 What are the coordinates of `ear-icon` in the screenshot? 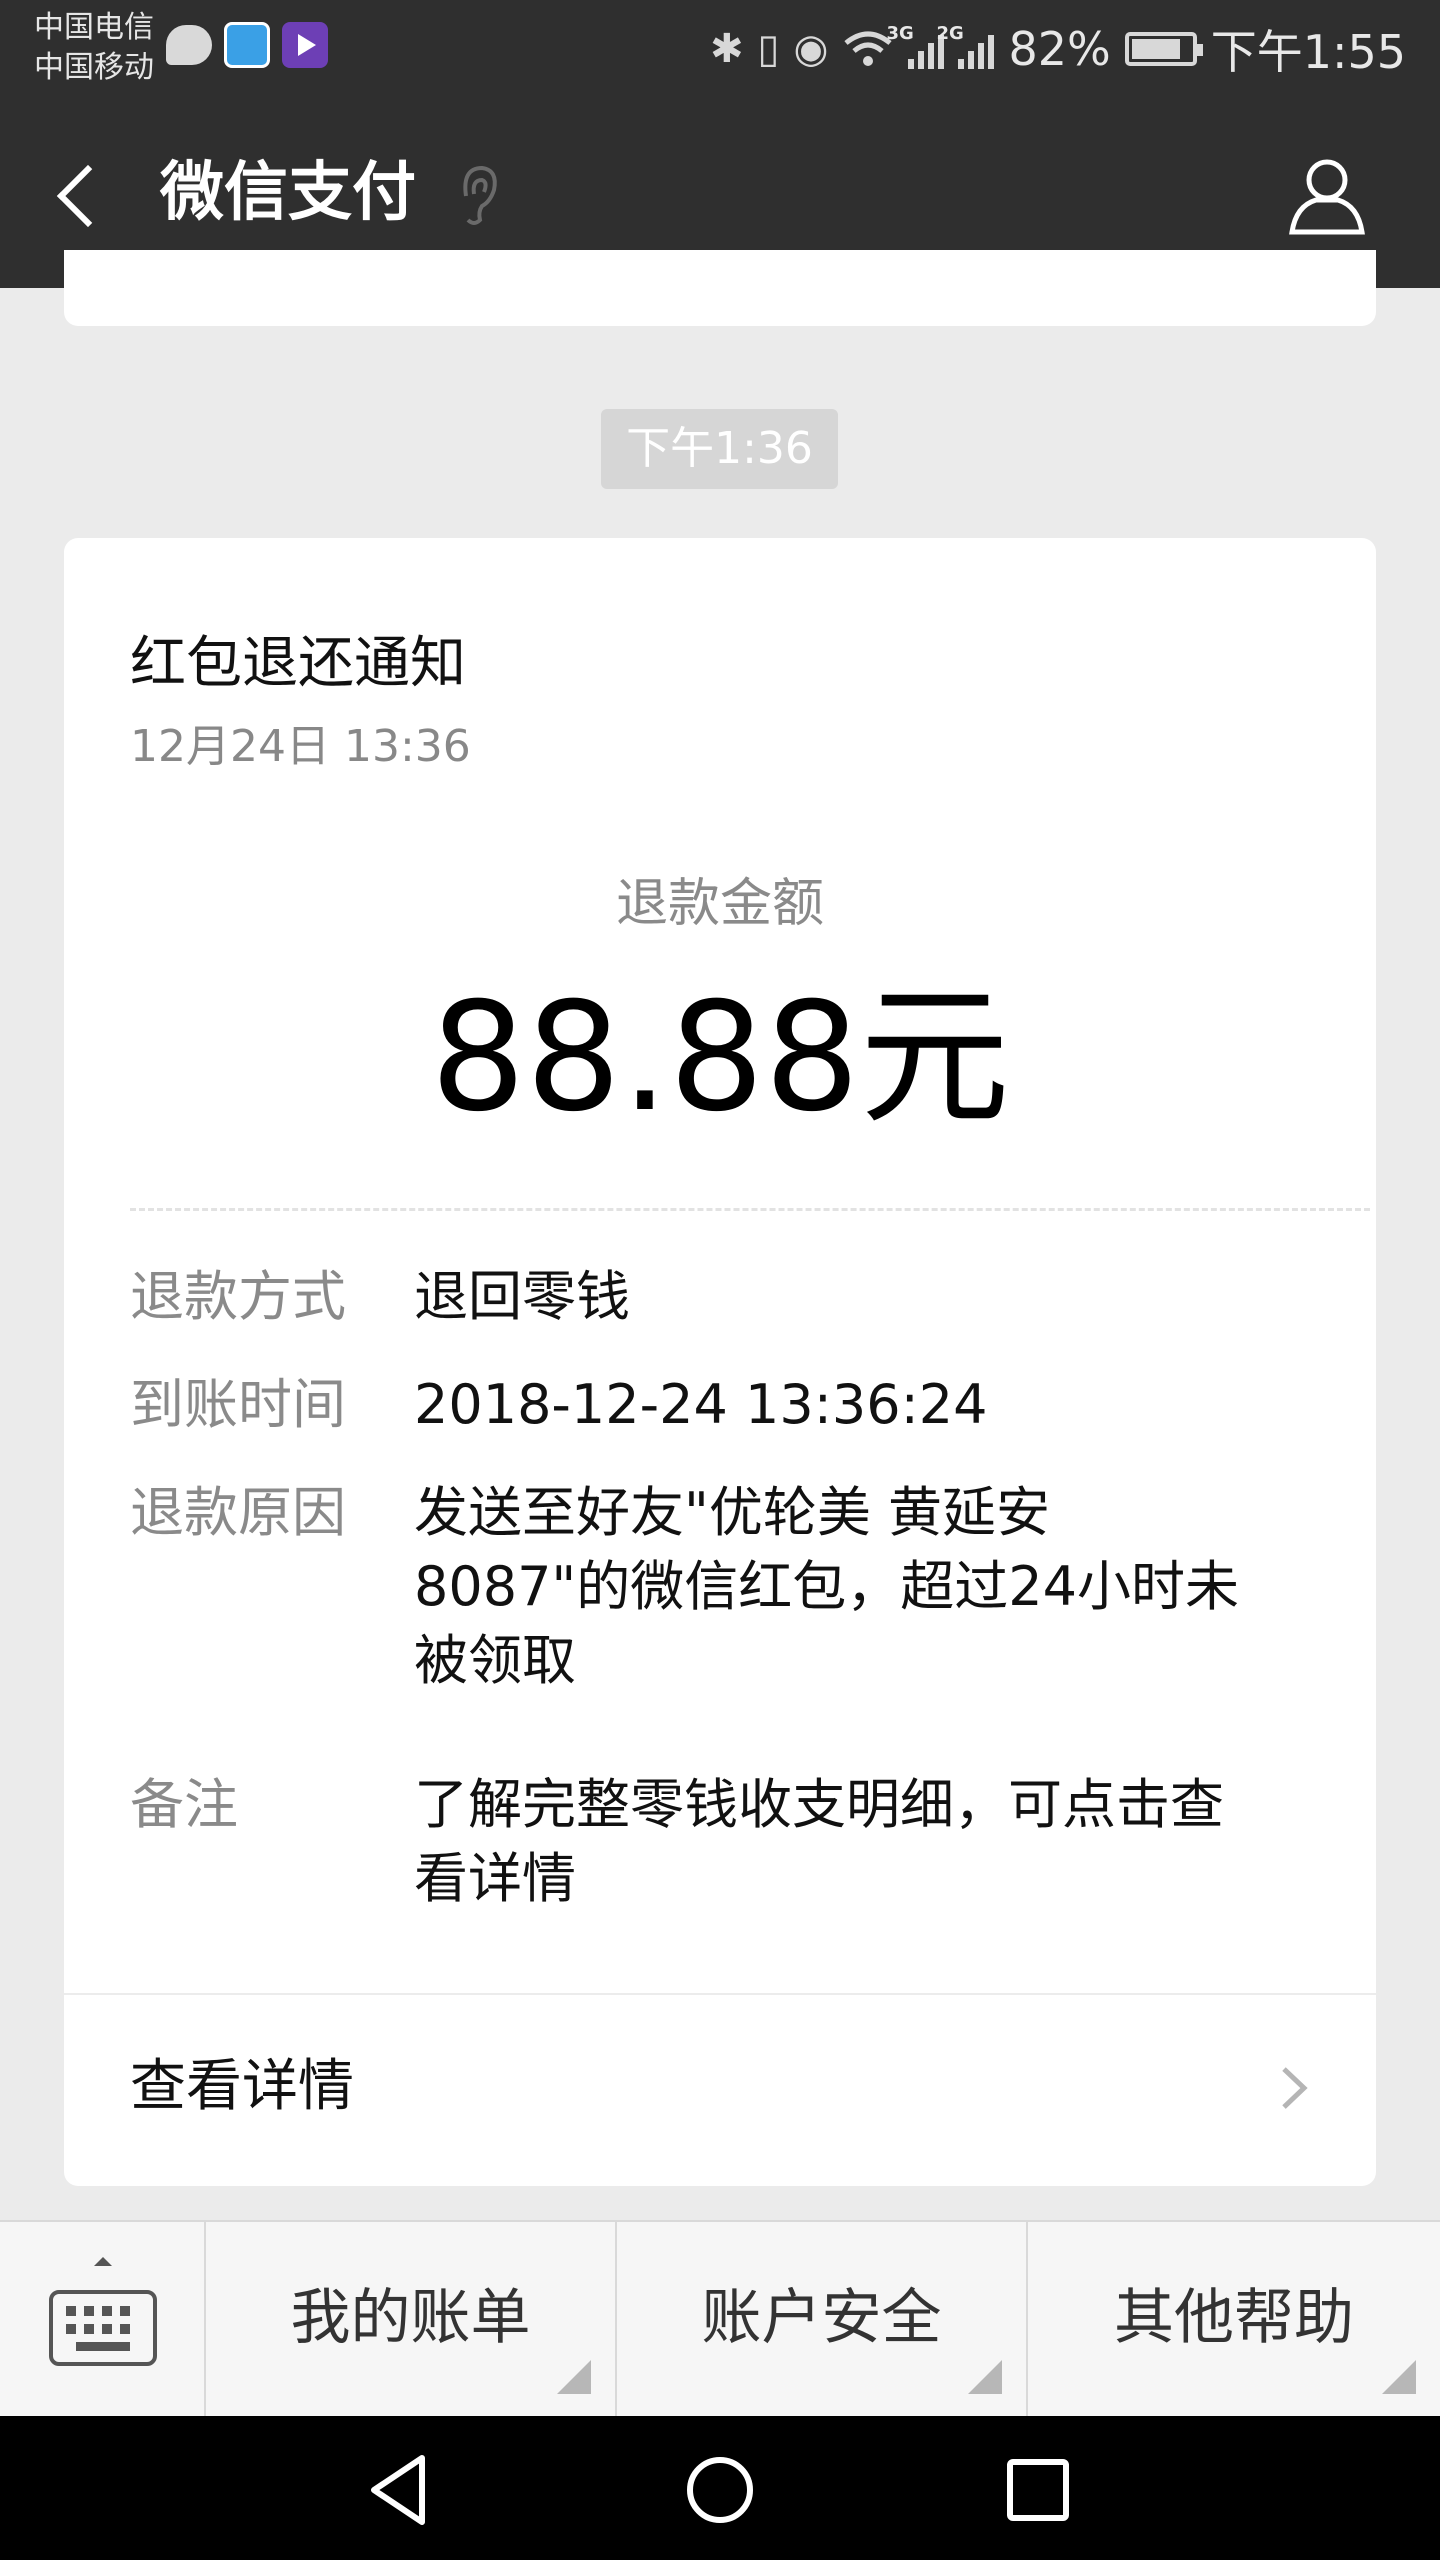 It's located at (480, 195).